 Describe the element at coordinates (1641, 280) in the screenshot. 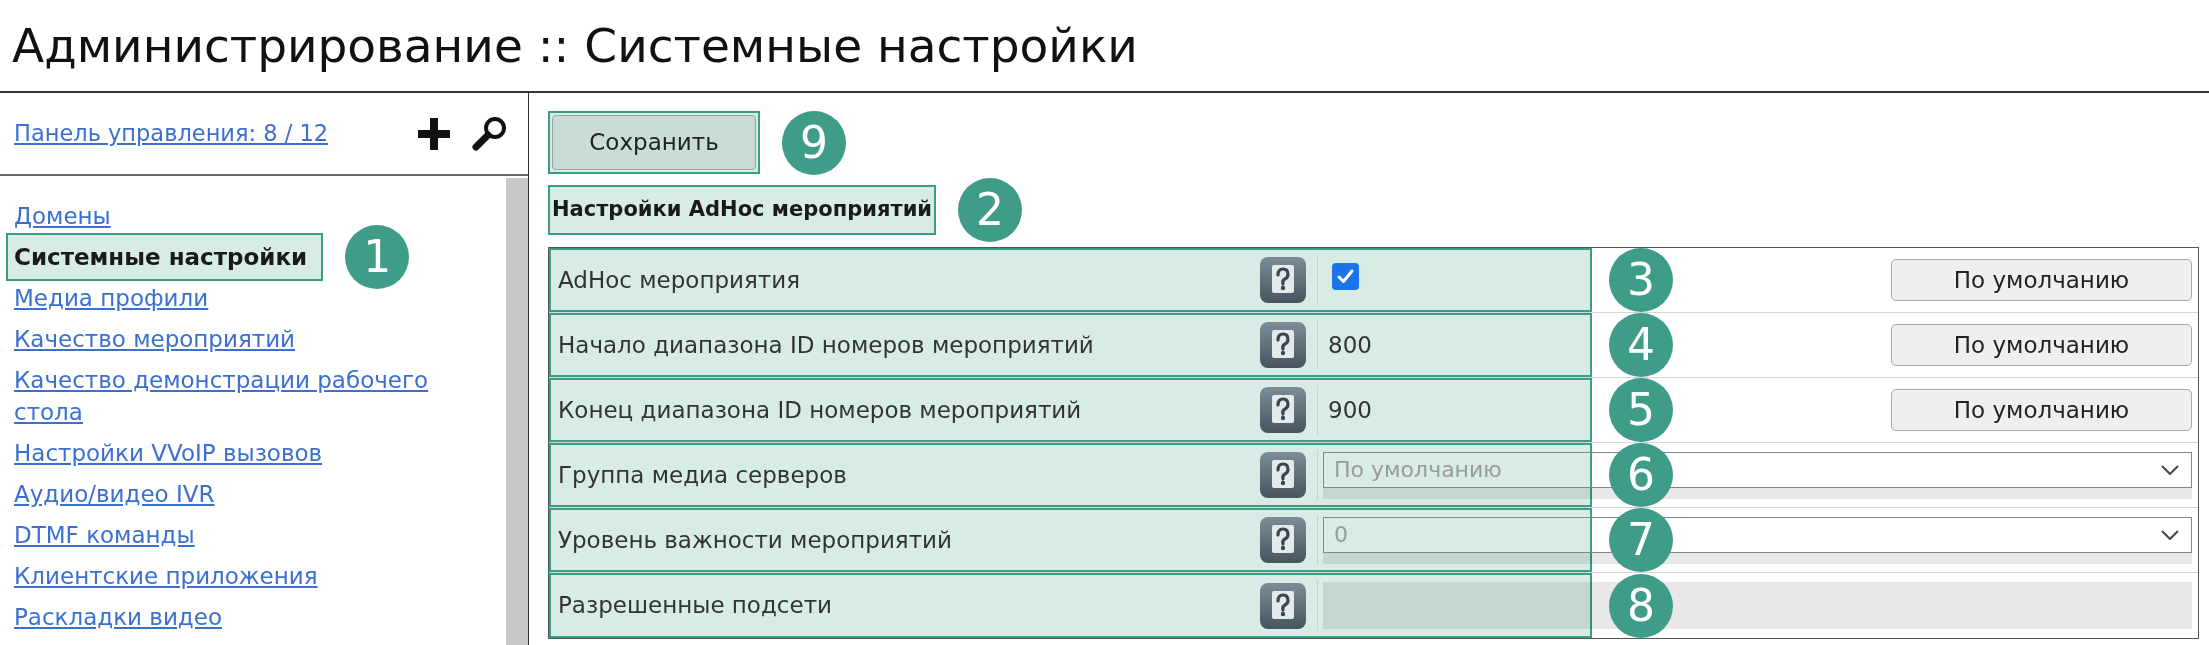

I see `number-badge: 3` at that location.